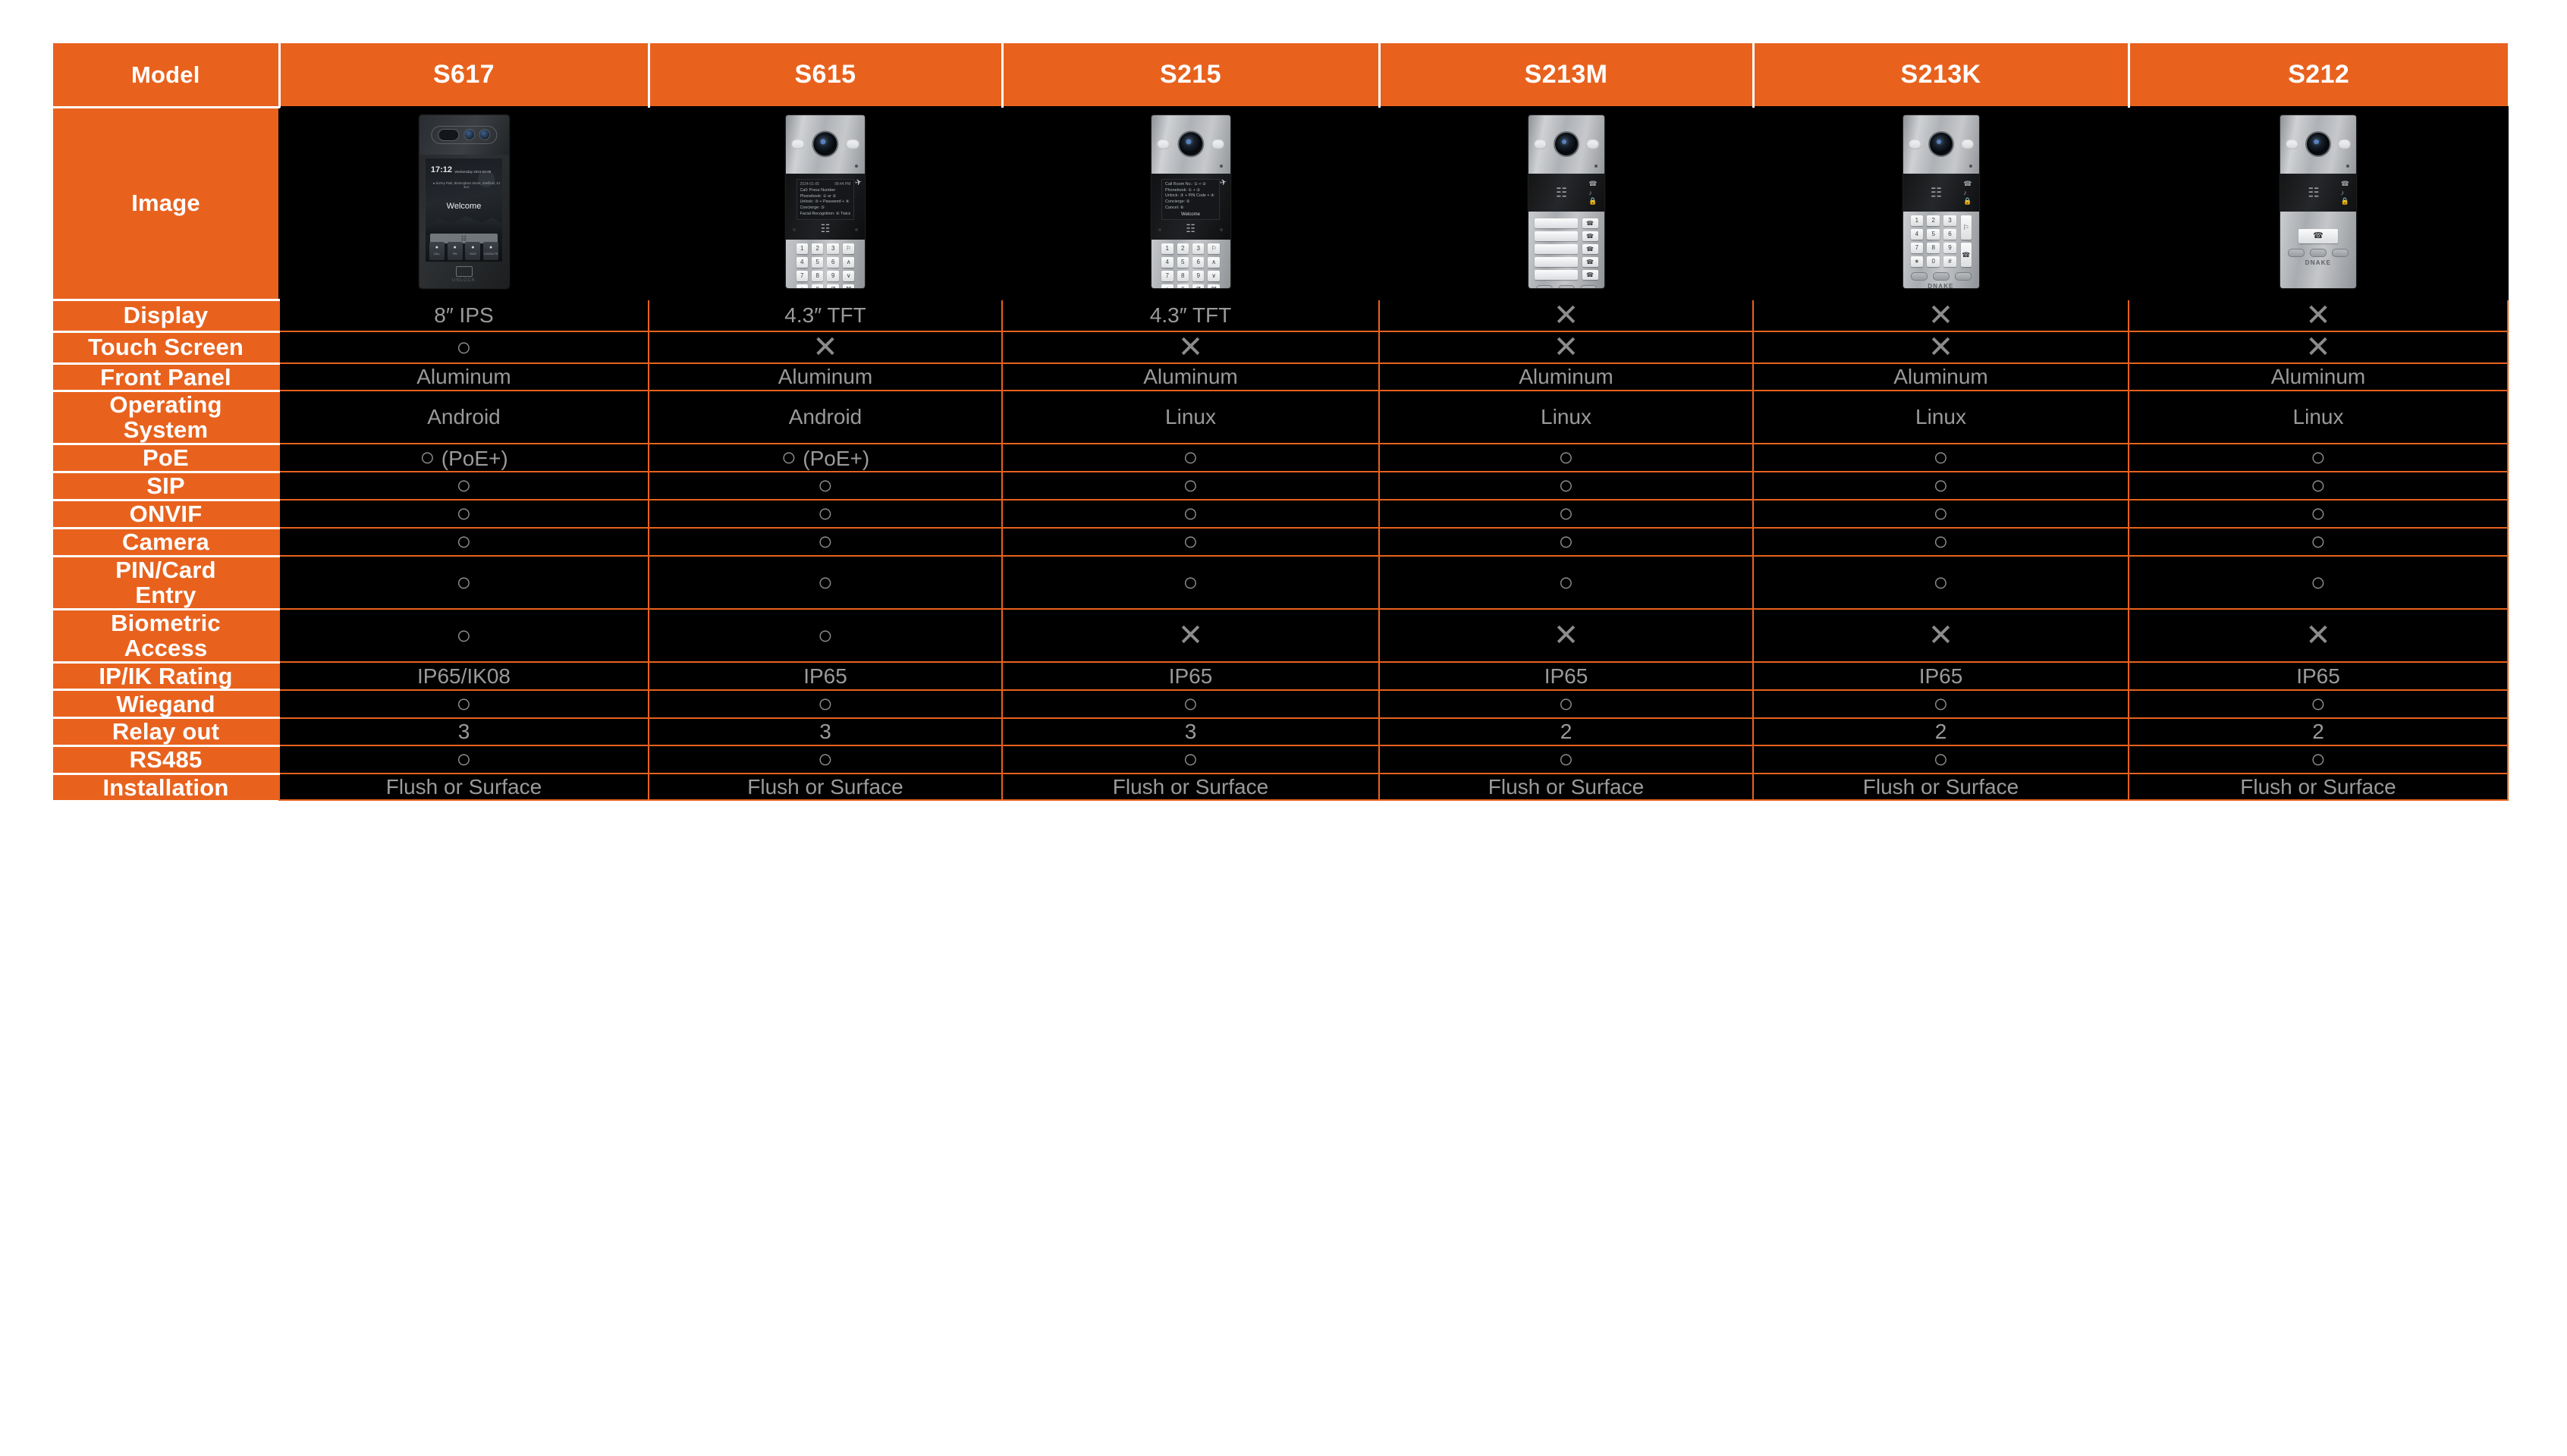 Image resolution: width=2567 pixels, height=1456 pixels. I want to click on mic-slot-right, so click(1967, 144).